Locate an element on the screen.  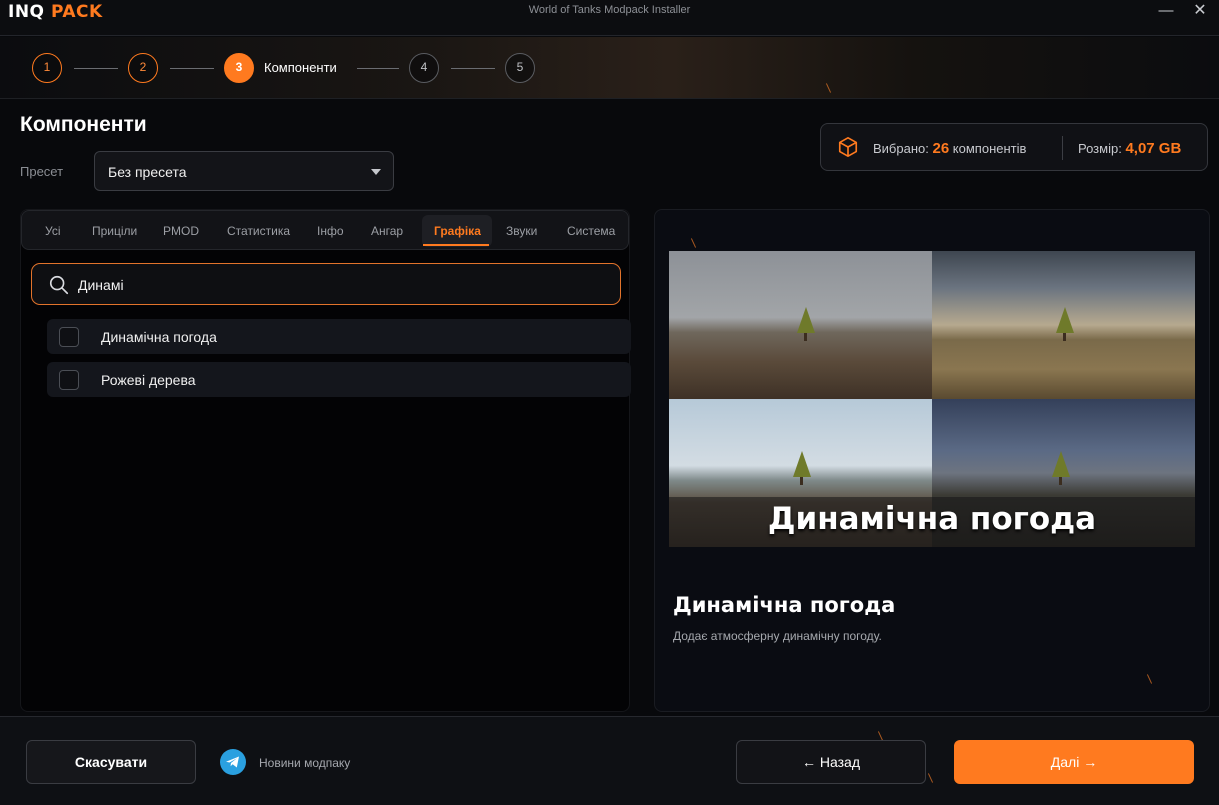
chevron-down-icon is located at coordinates (376, 172).